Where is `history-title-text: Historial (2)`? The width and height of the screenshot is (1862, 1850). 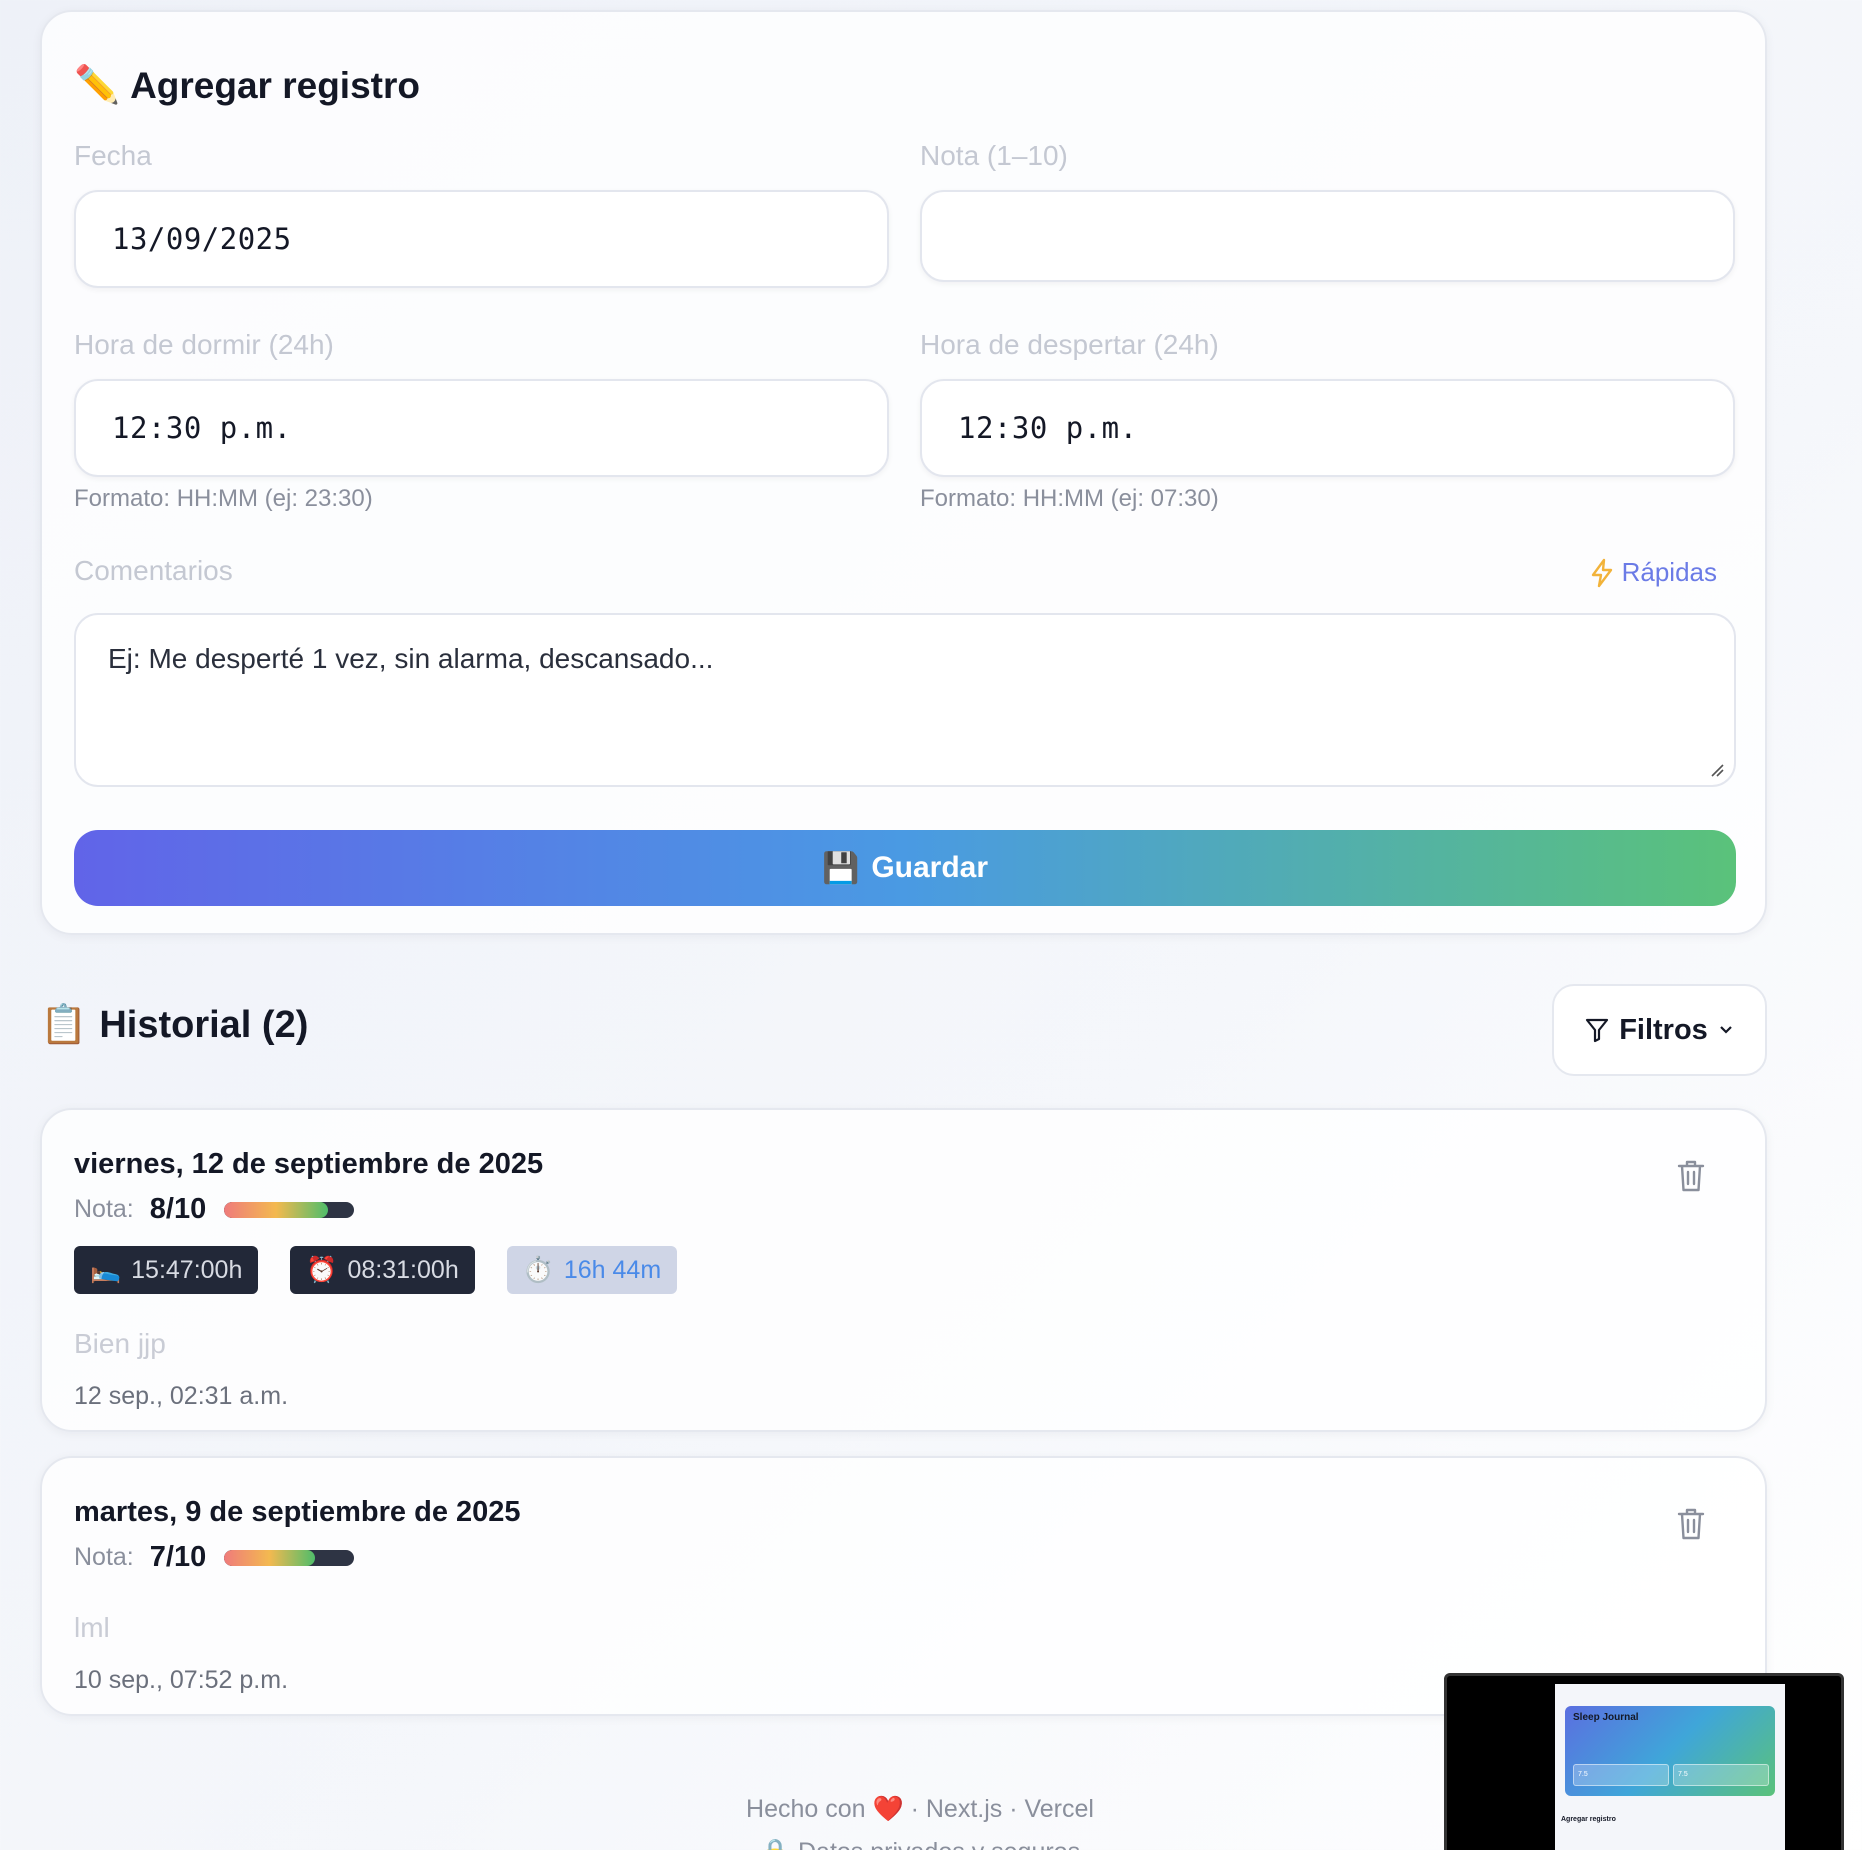
history-title-text: Historial (2) is located at coordinates (204, 1024).